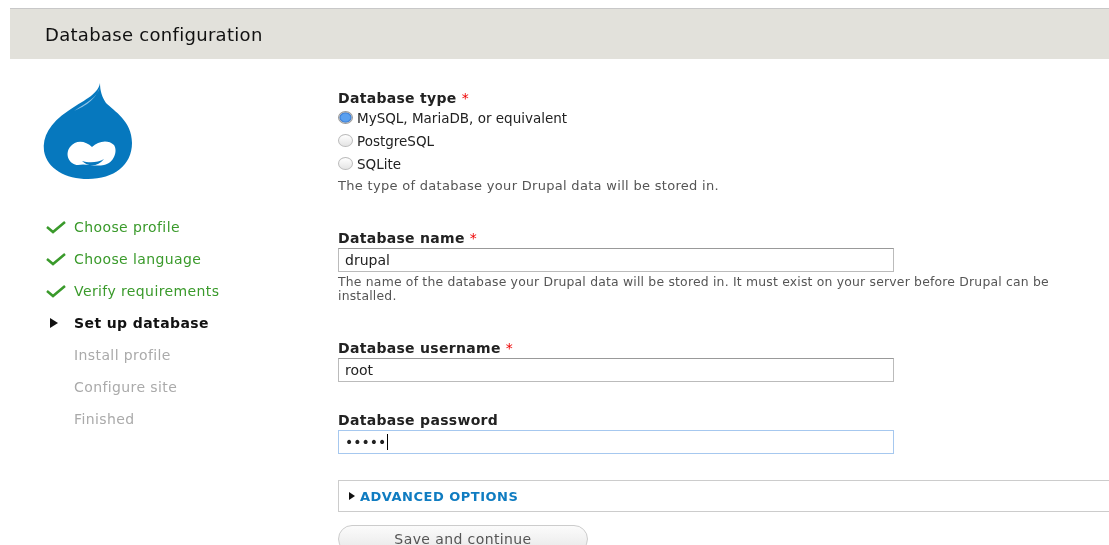 The width and height of the screenshot is (1109, 545). What do you see at coordinates (401, 238) in the screenshot?
I see `field-label: Database name` at bounding box center [401, 238].